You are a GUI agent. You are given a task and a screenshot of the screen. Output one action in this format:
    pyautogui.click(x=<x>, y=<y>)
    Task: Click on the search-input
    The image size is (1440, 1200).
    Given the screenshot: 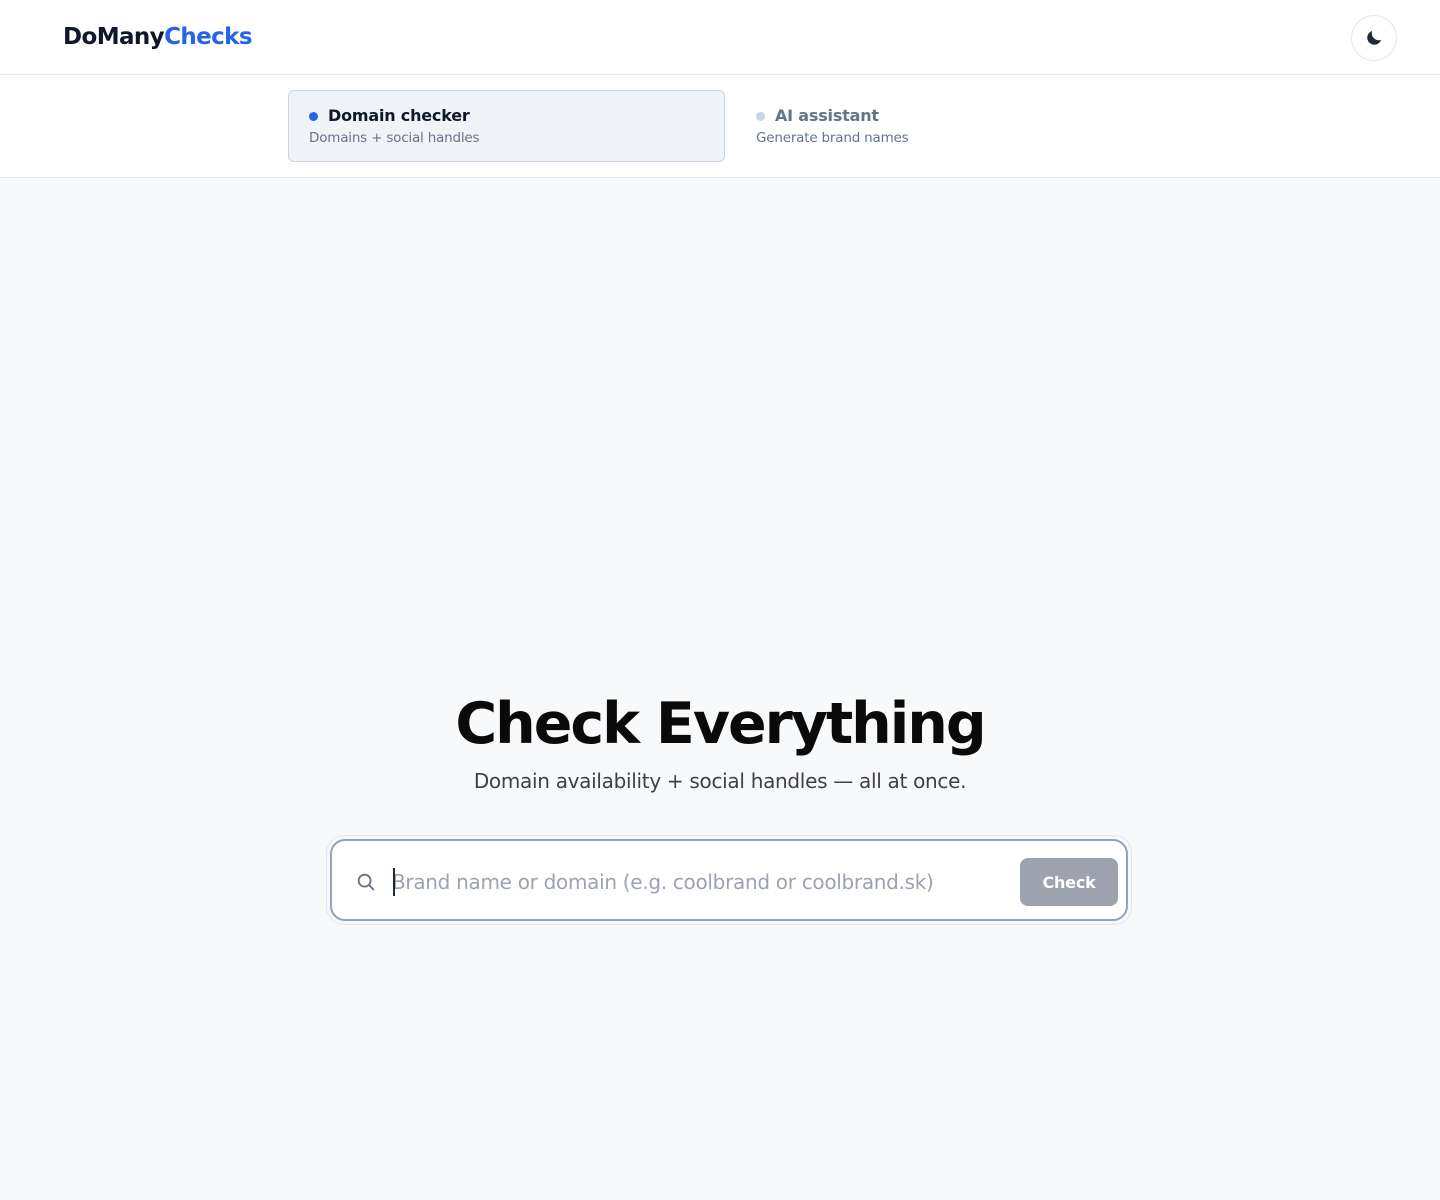 What is the action you would take?
    pyautogui.click(x=702, y=882)
    